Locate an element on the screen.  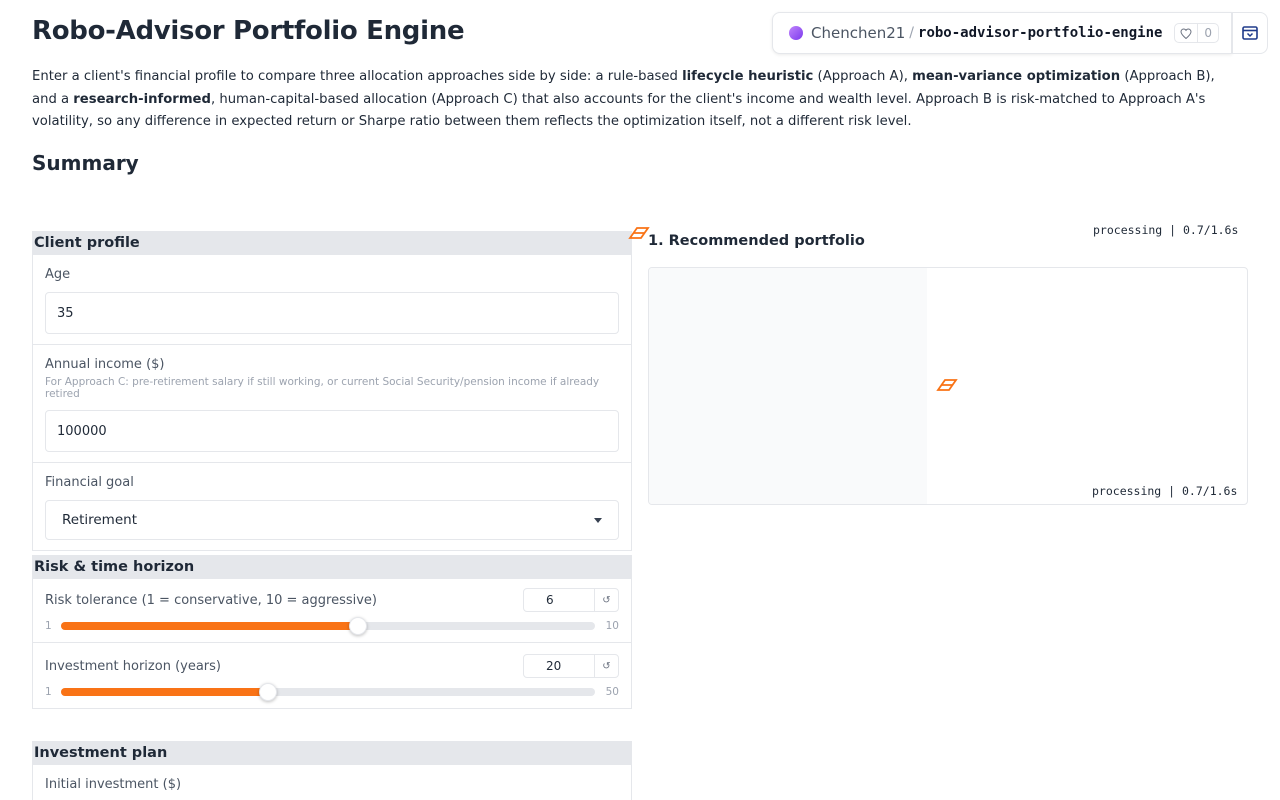
investment-plan-group: Investment plan Initial investment ($) is located at coordinates (332, 770).